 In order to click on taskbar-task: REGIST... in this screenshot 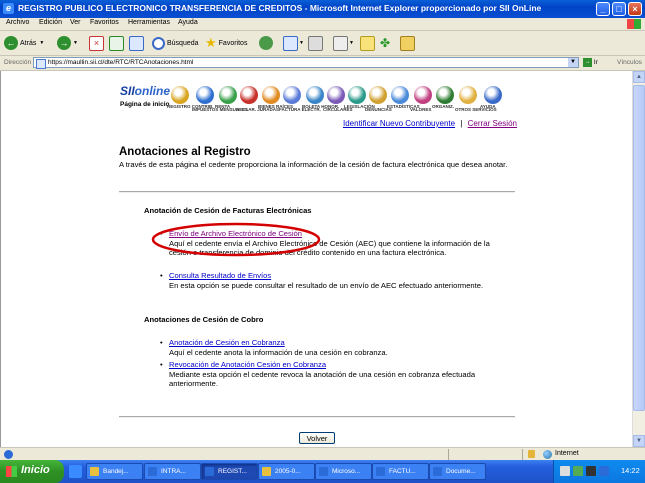, I will do `click(229, 471)`.